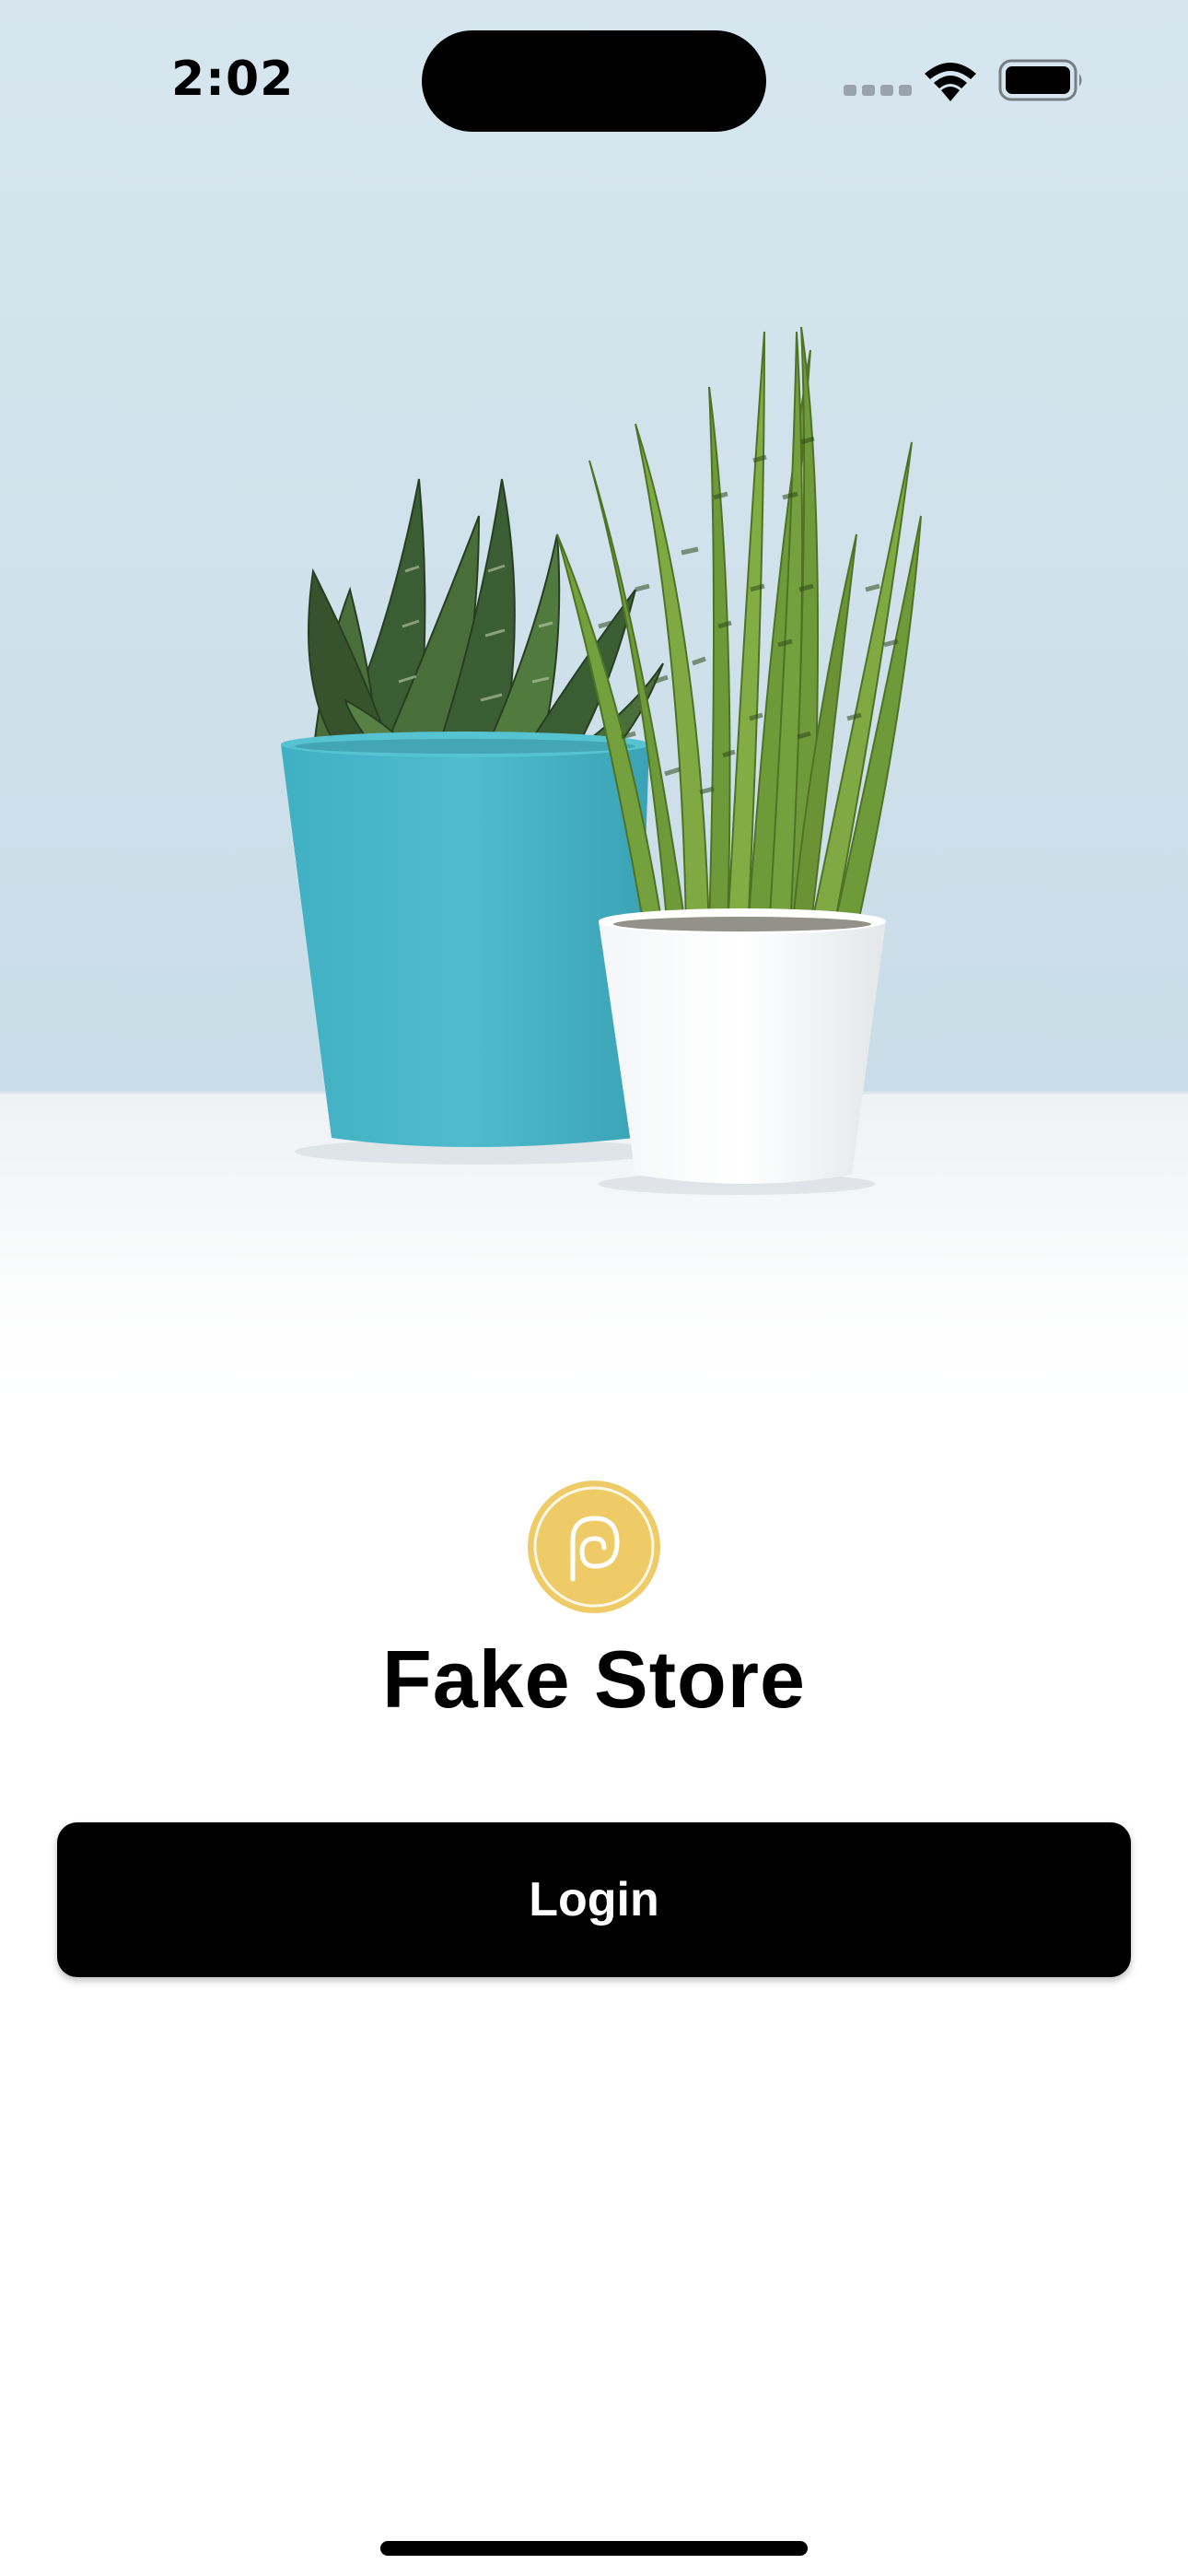 This screenshot has height=2576, width=1188. I want to click on brand-logo-icon, so click(594, 1547).